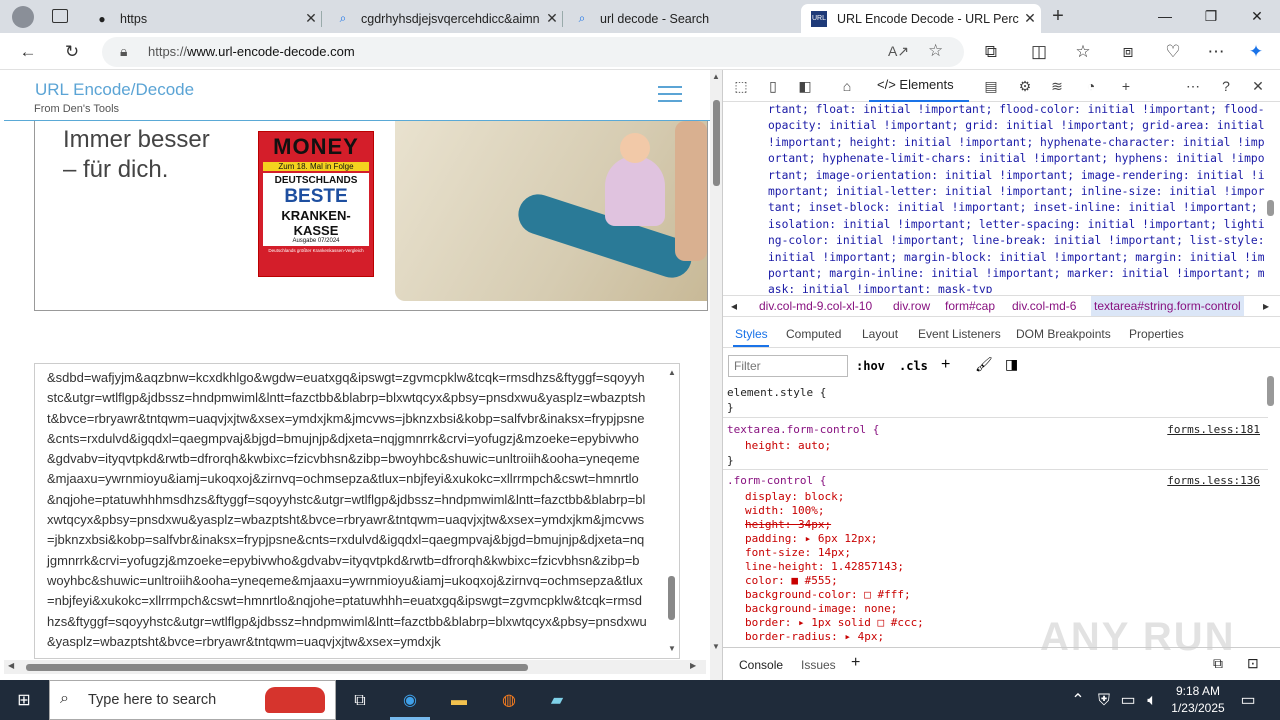 Image resolution: width=1280 pixels, height=720 pixels. What do you see at coordinates (898, 51) in the screenshot?
I see `read-aloud-icon: A↗` at bounding box center [898, 51].